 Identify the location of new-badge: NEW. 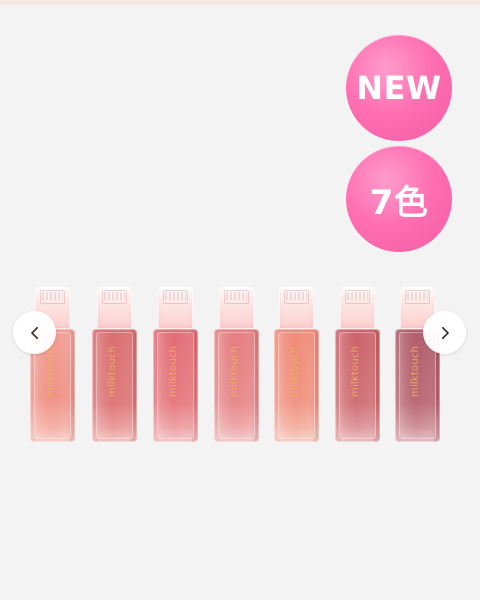
(399, 88).